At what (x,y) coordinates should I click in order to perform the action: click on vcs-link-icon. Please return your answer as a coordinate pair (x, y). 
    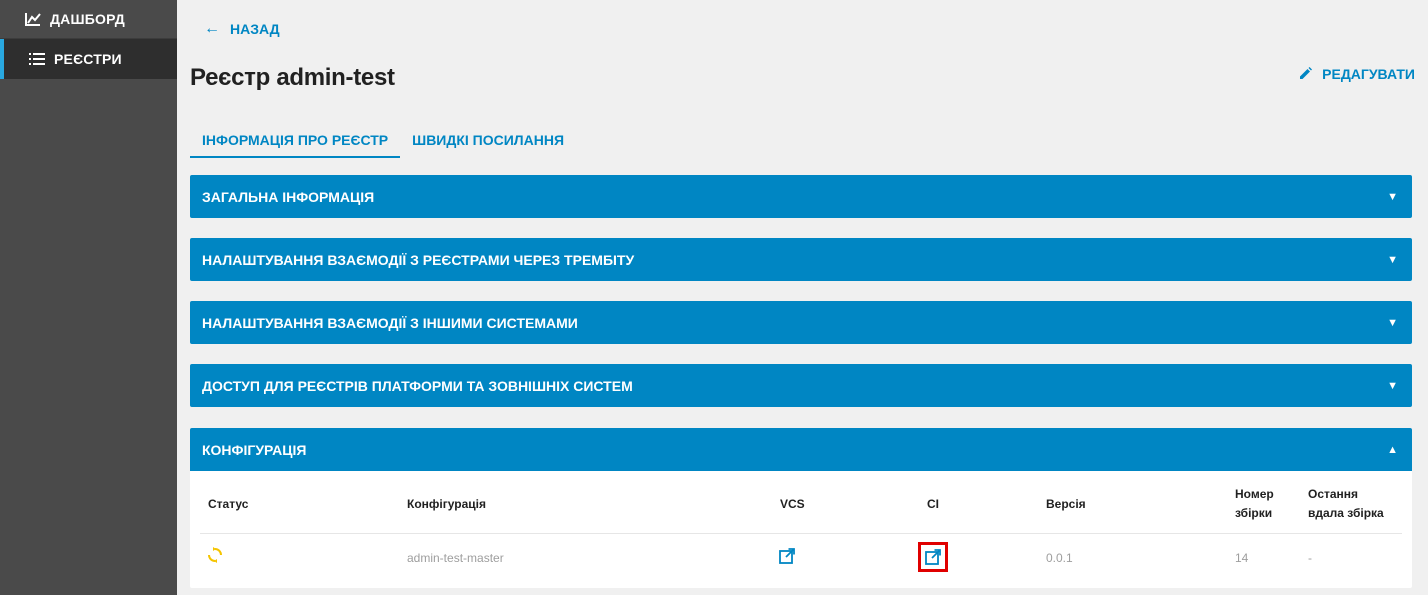
    Looking at the image, I should click on (789, 558).